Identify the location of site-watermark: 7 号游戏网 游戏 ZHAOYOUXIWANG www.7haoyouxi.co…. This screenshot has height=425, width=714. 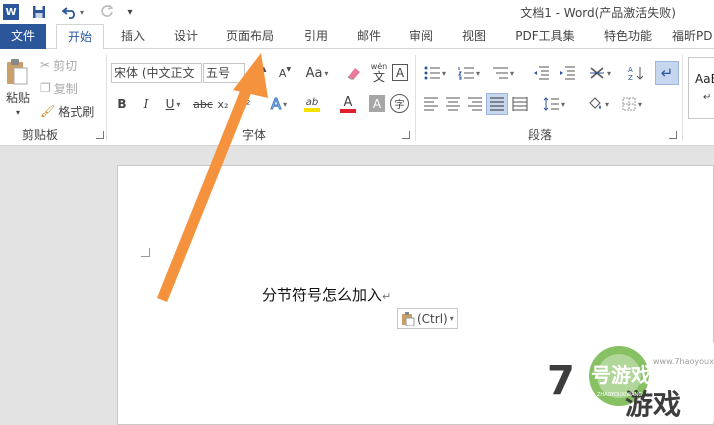
(623, 382).